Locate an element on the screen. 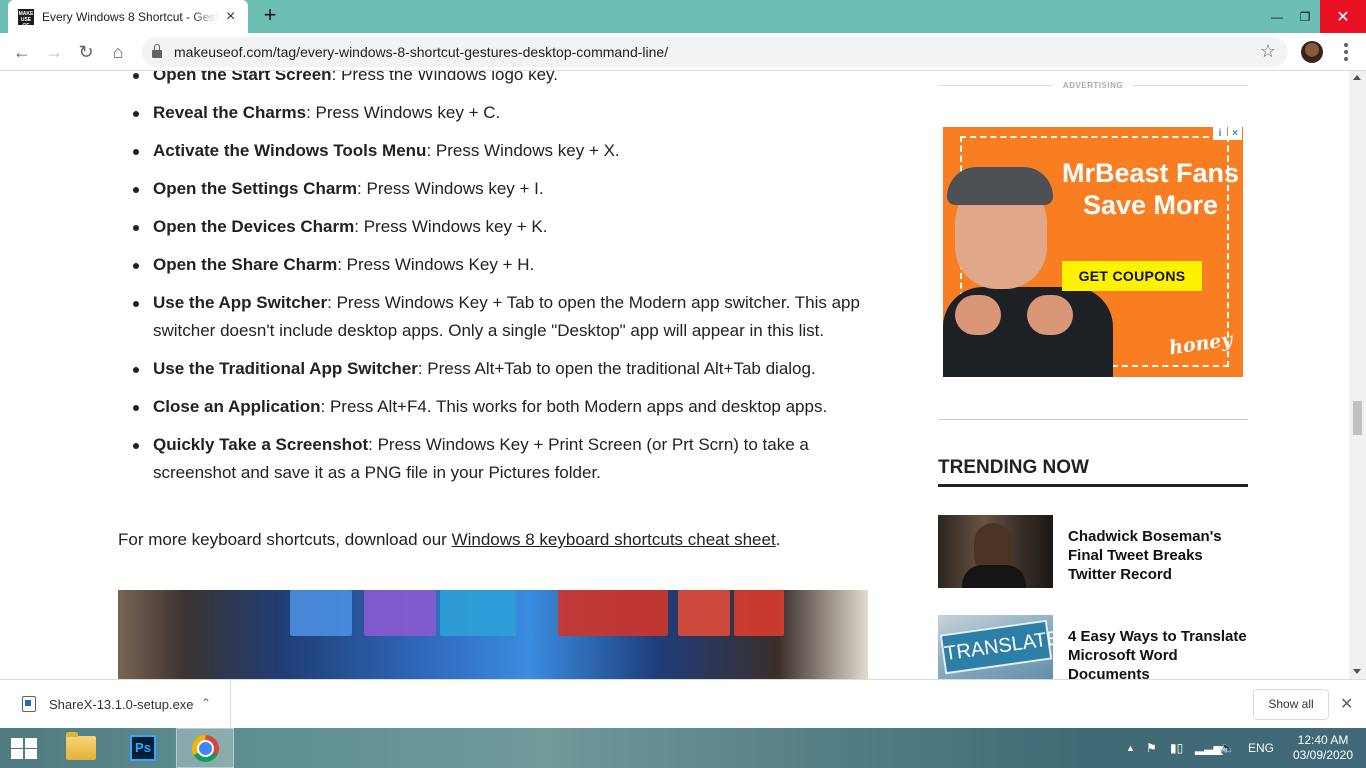 The height and width of the screenshot is (768, 1366). system-clock: 12:40 AM 03/09/2020 is located at coordinates (1323, 748).